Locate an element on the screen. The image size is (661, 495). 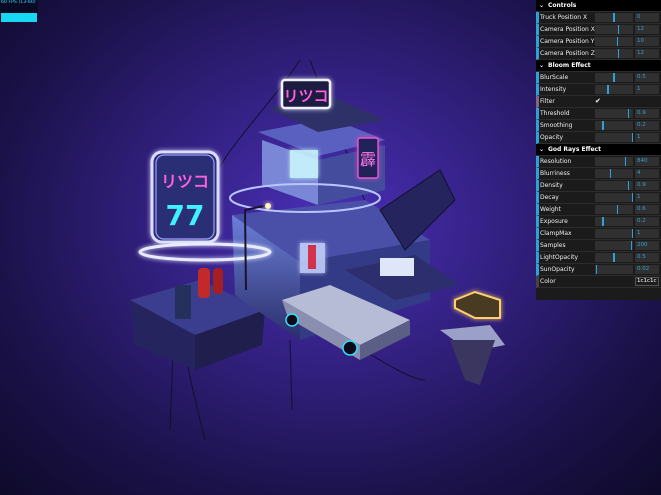
control-row: Exposure 0.2 is located at coordinates (598, 222).